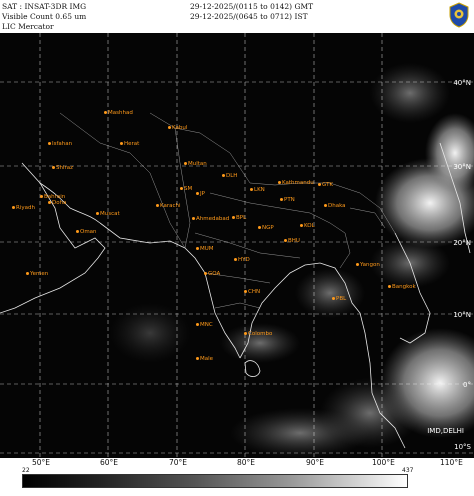 Image resolution: width=474 pixels, height=496 pixels. I want to click on city-marker: MNC, so click(204, 325).